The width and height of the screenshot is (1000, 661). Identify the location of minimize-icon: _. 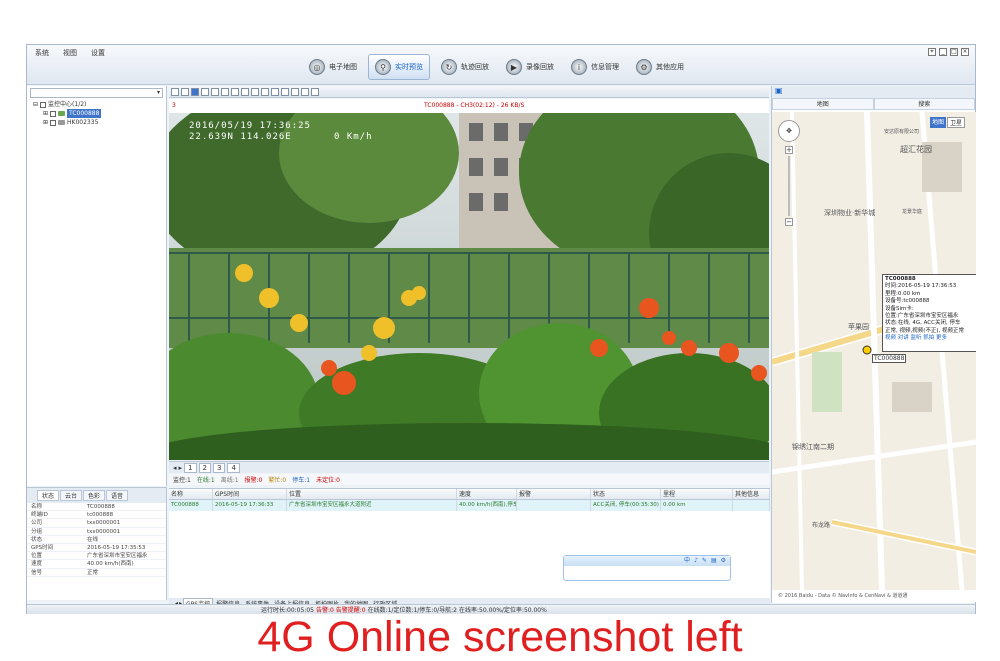
(943, 52).